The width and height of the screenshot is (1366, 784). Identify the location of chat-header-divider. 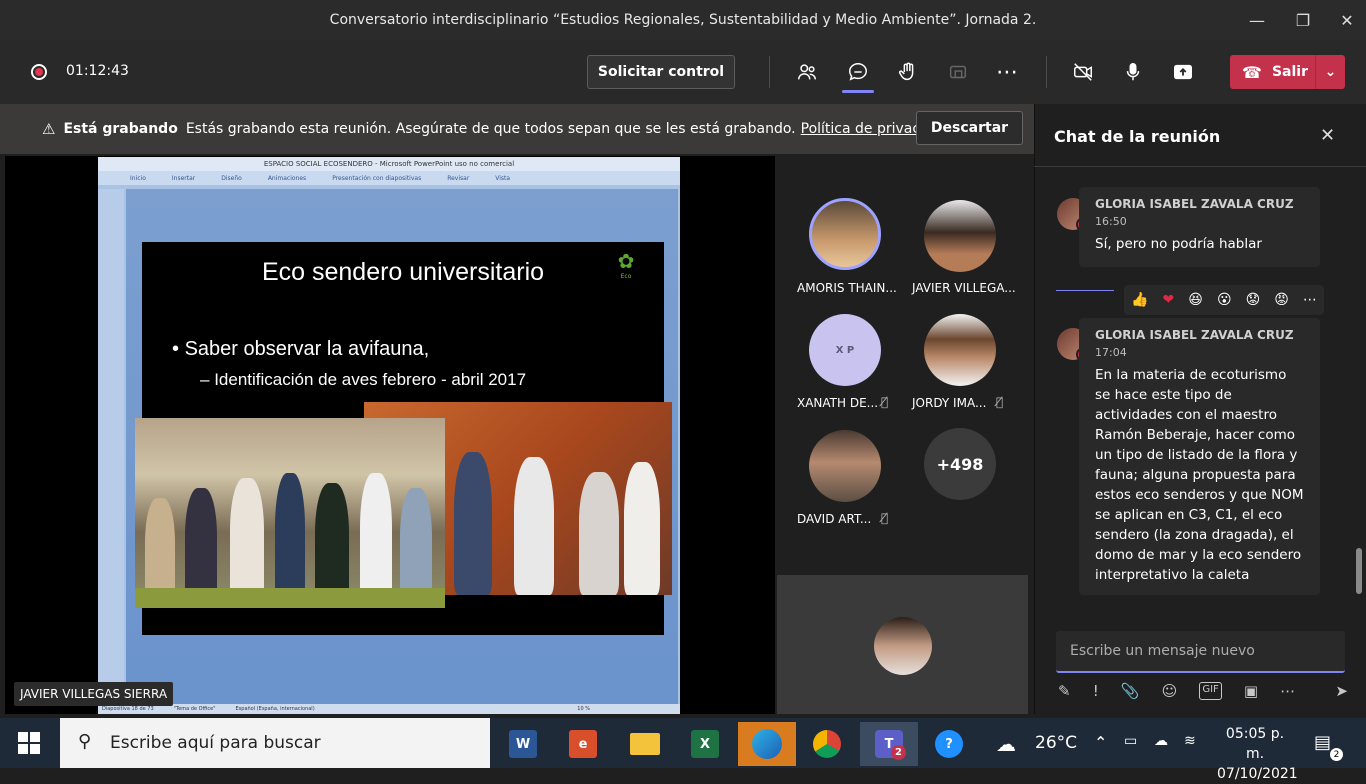
(1200, 166).